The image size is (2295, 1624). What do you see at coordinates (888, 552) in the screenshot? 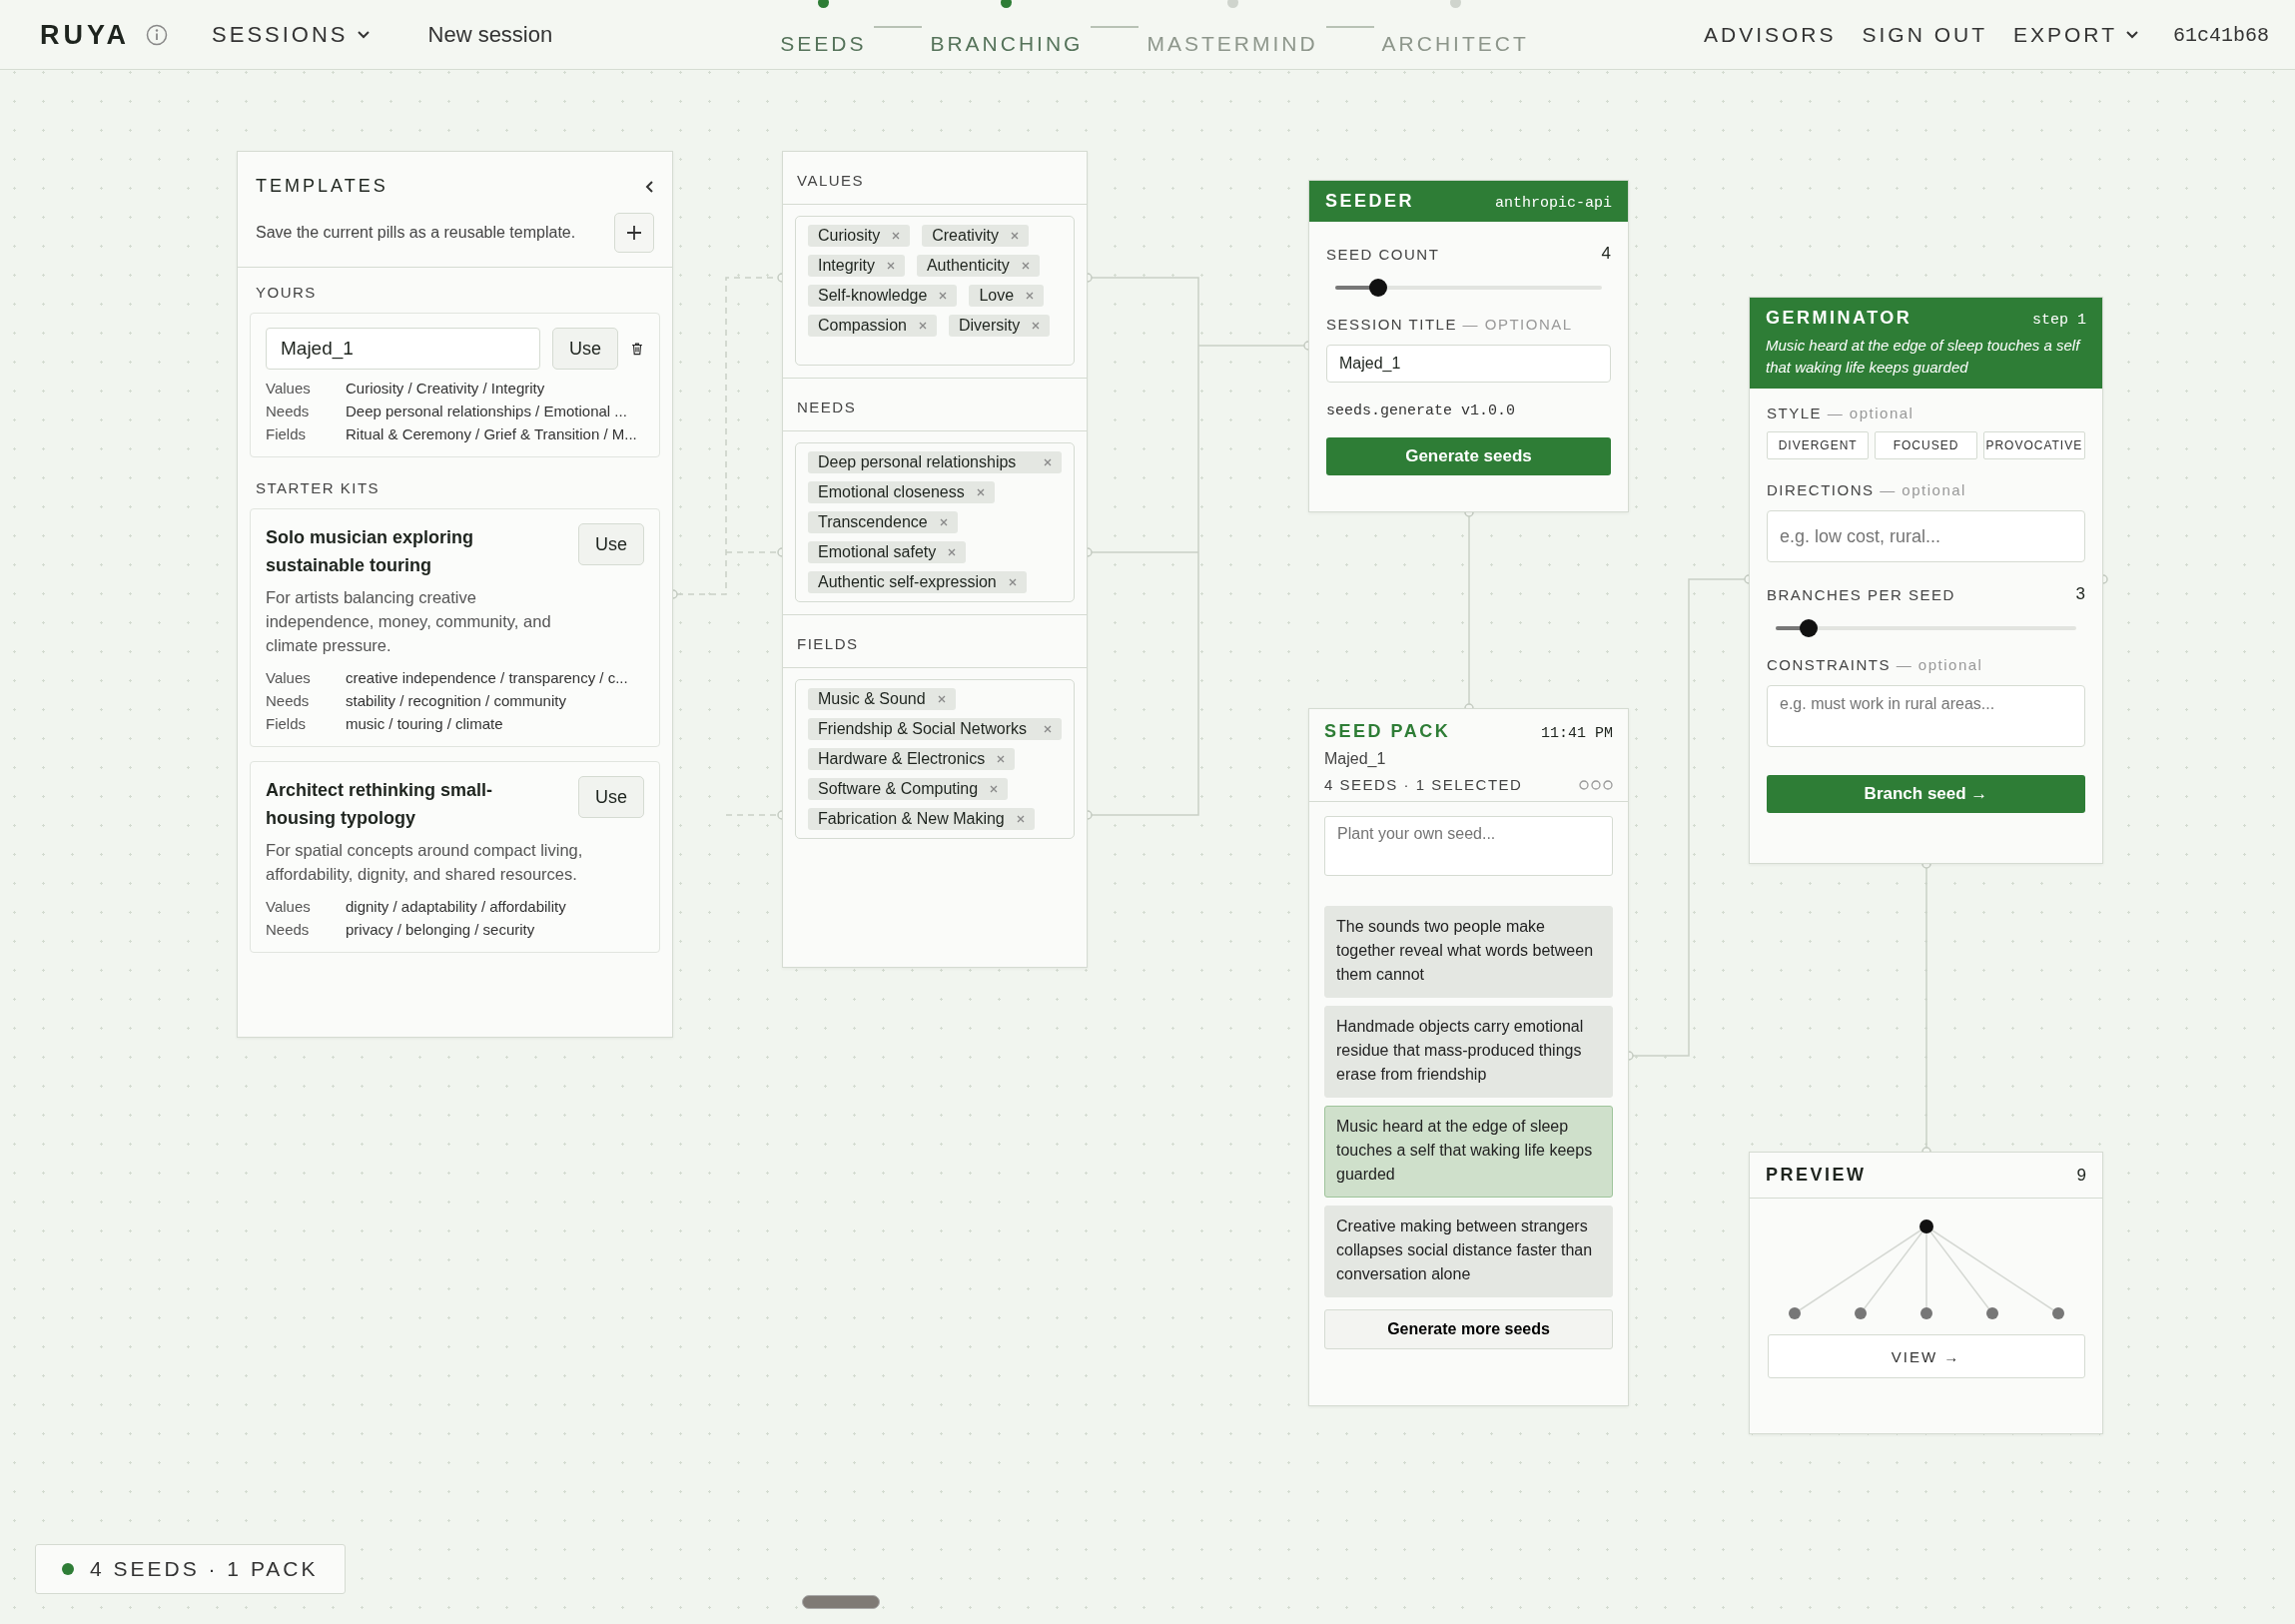
I see `pill: Emotional safety` at bounding box center [888, 552].